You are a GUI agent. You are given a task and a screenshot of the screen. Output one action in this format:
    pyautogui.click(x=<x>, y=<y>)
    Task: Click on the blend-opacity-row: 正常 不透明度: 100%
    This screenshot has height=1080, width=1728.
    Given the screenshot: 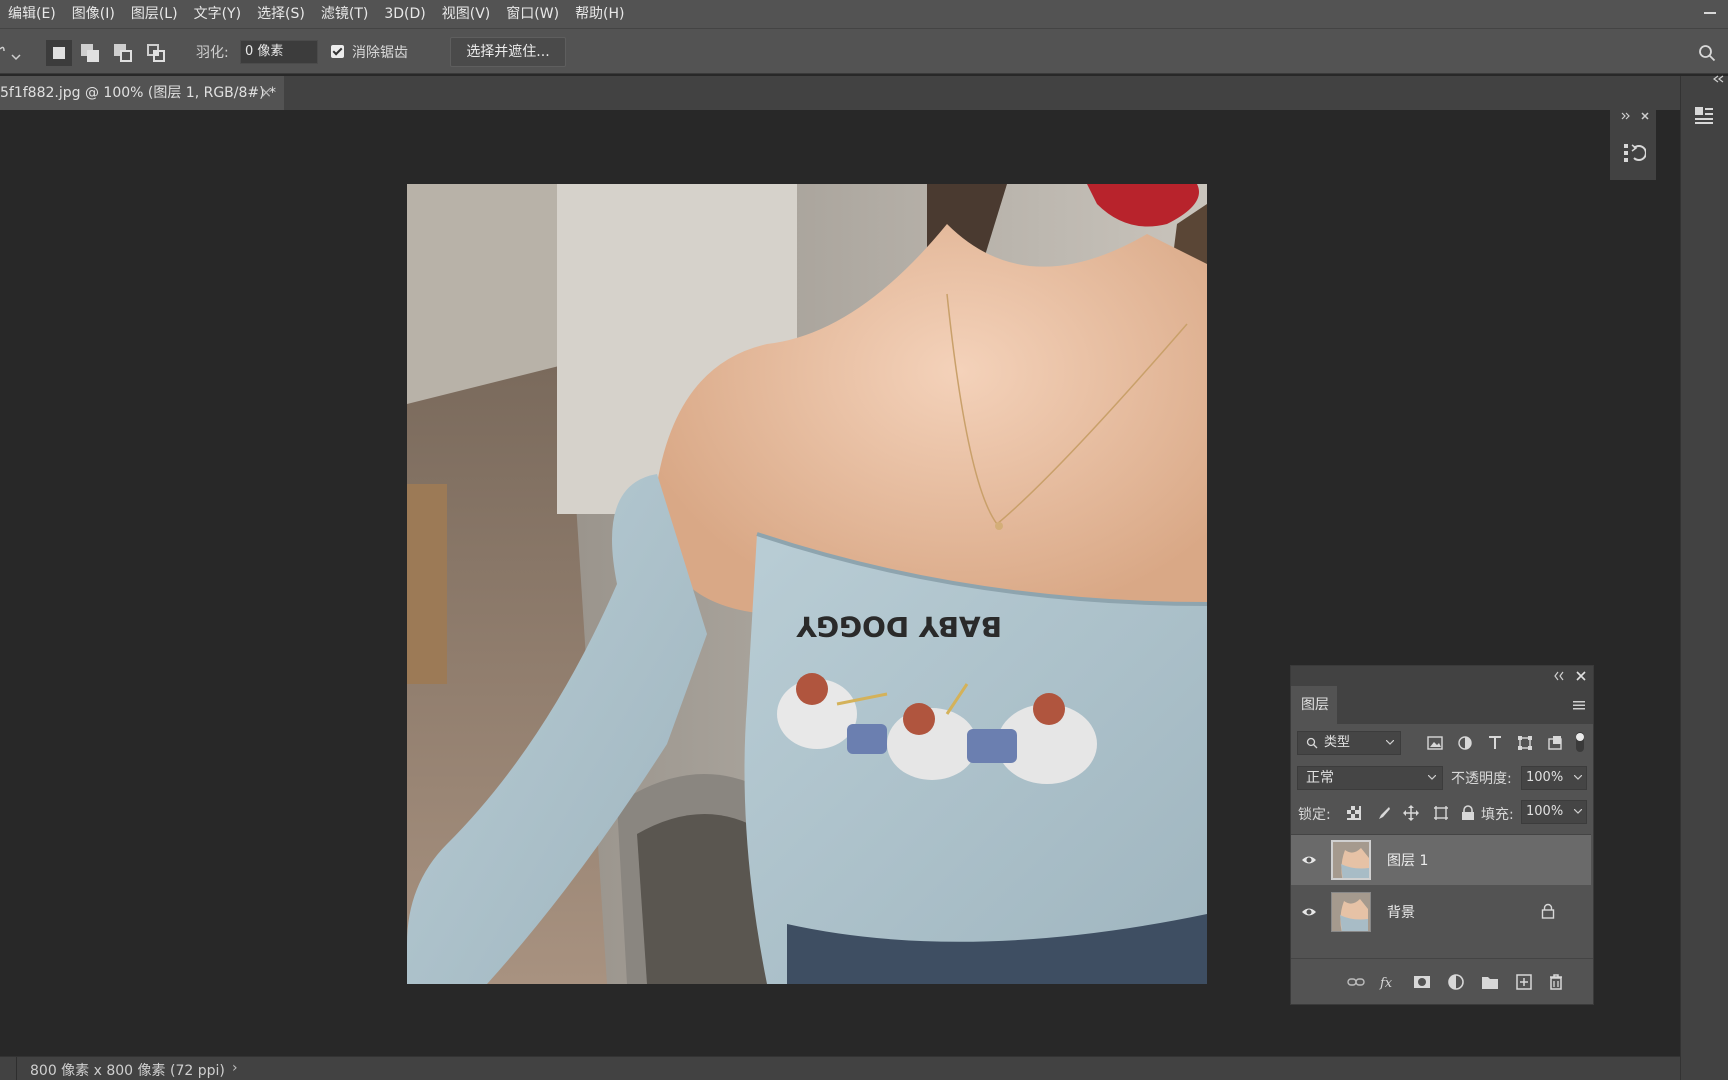 What is the action you would take?
    pyautogui.click(x=1442, y=778)
    